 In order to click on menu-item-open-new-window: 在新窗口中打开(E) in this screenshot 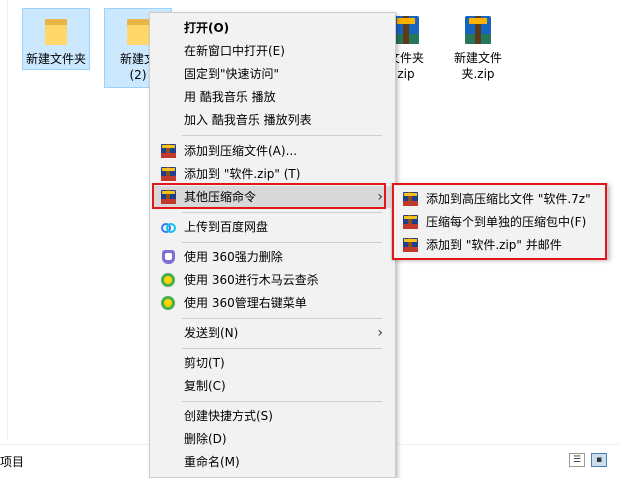, I will do `click(272, 51)`.